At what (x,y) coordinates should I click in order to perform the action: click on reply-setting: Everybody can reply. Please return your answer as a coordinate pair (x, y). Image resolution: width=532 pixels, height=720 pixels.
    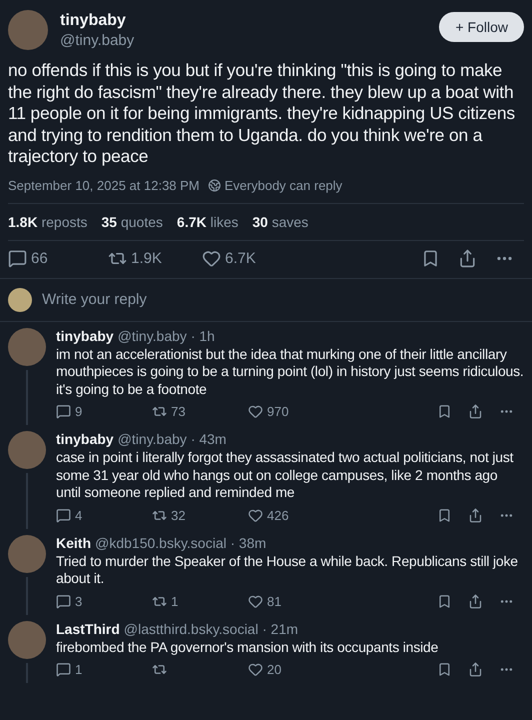
    Looking at the image, I should click on (275, 185).